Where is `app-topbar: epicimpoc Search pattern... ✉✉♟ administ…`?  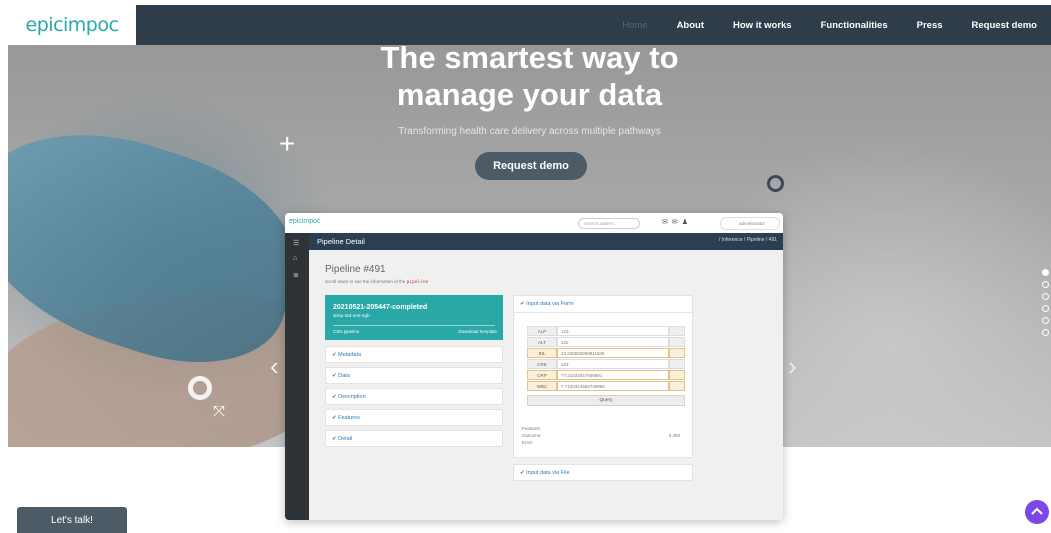 app-topbar: epicimpoc Search pattern... ✉✉♟ administ… is located at coordinates (534, 223).